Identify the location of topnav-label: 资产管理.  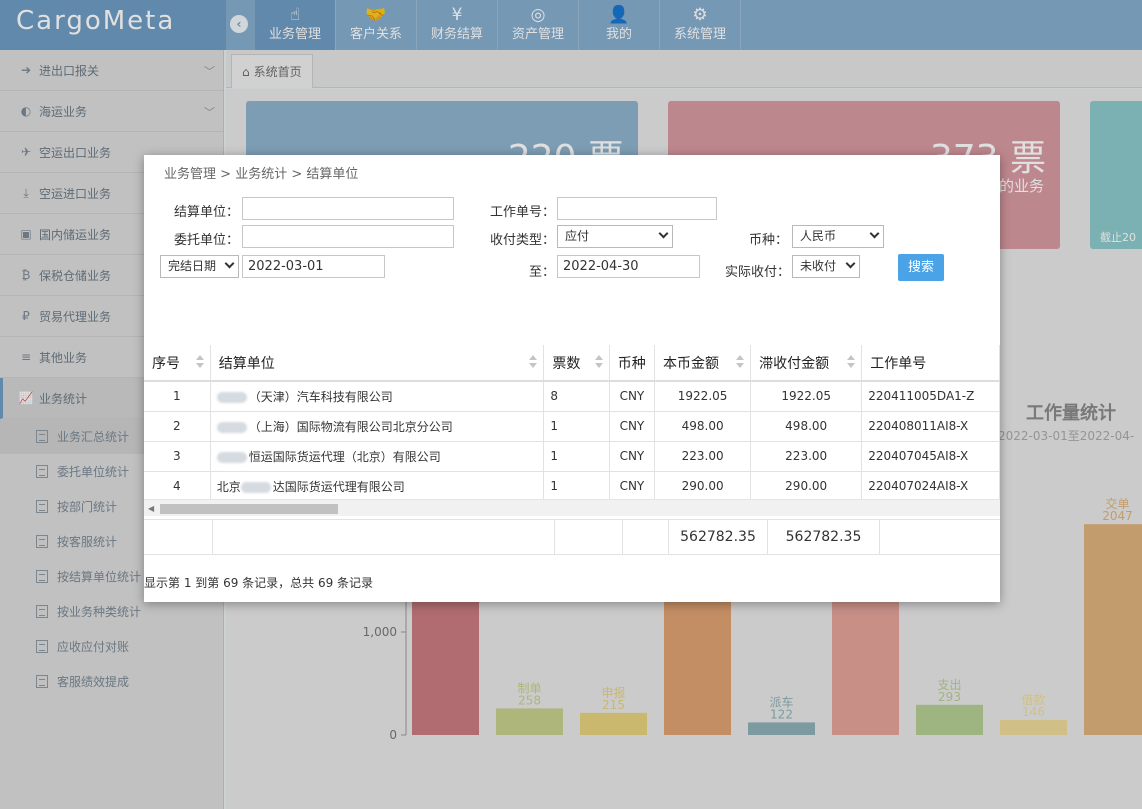
(537, 34).